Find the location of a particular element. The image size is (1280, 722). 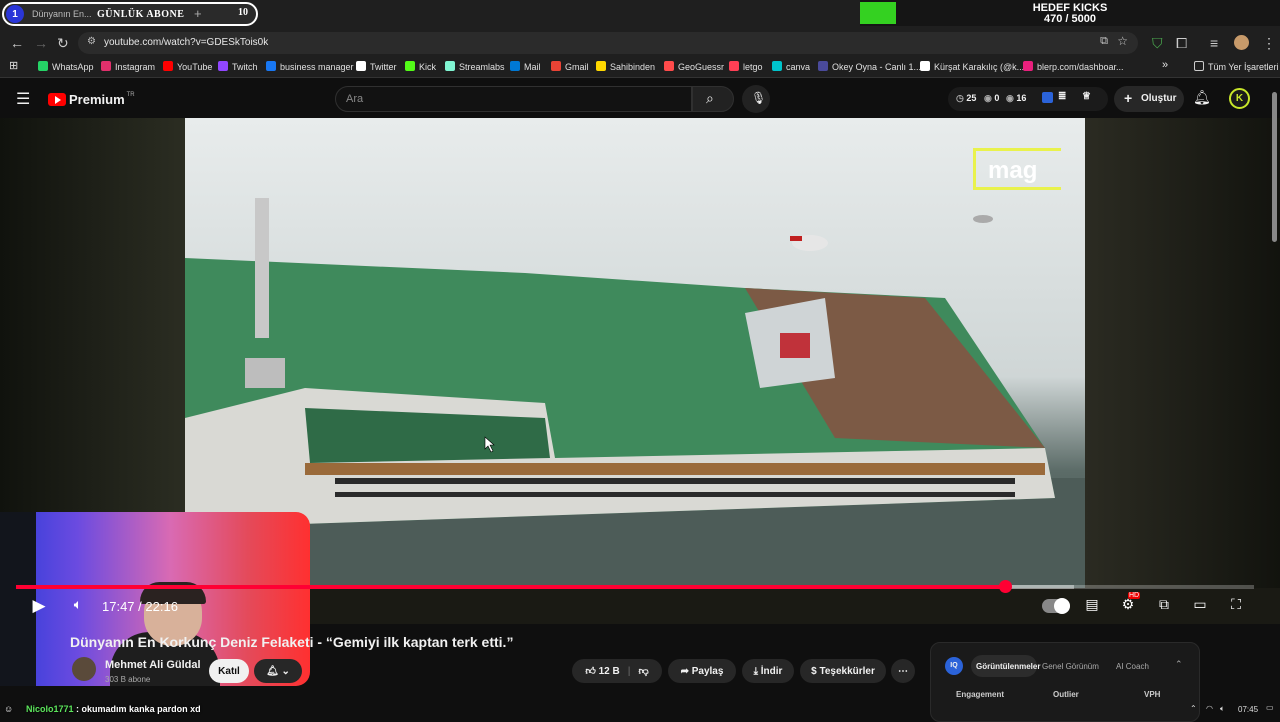

notifications-bell-icon: 🔔︎ is located at coordinates (1202, 97).